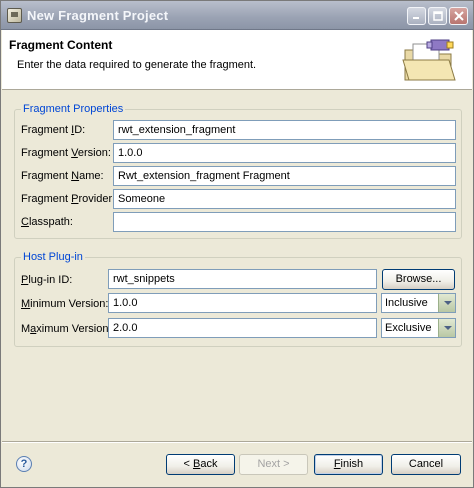 The height and width of the screenshot is (488, 474). What do you see at coordinates (426, 464) in the screenshot?
I see `cancel-button: Cancel` at bounding box center [426, 464].